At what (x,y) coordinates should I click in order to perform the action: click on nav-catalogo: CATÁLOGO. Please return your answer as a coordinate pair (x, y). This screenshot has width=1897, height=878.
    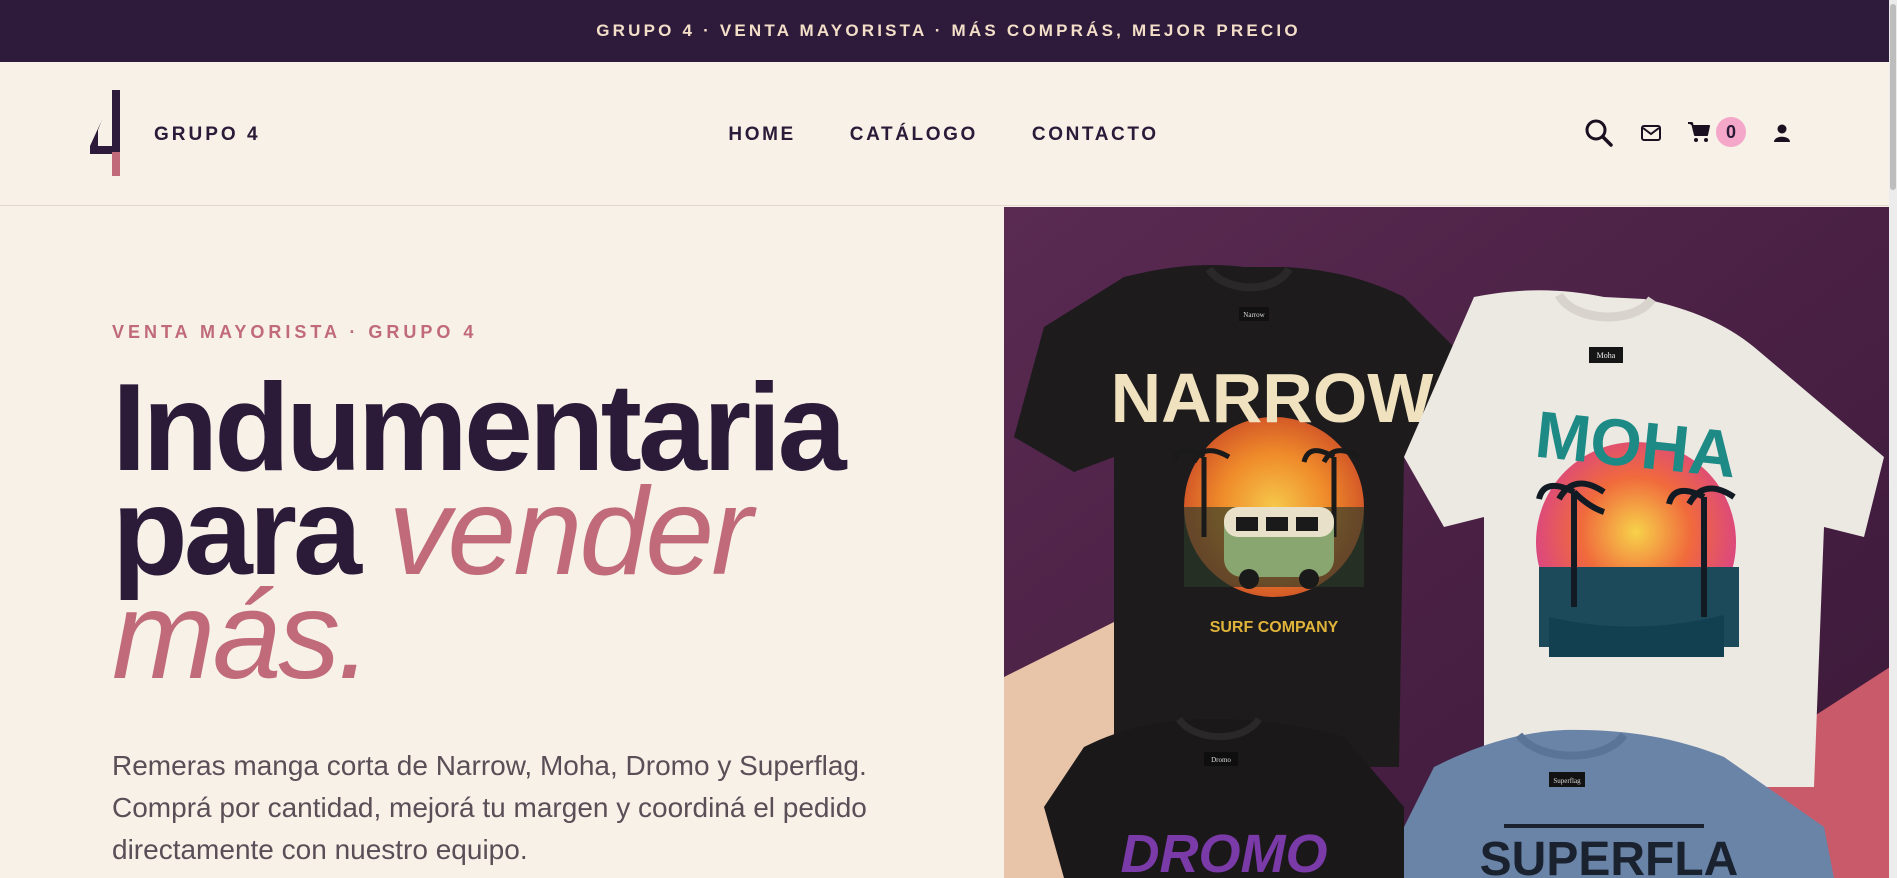
    Looking at the image, I should click on (914, 135).